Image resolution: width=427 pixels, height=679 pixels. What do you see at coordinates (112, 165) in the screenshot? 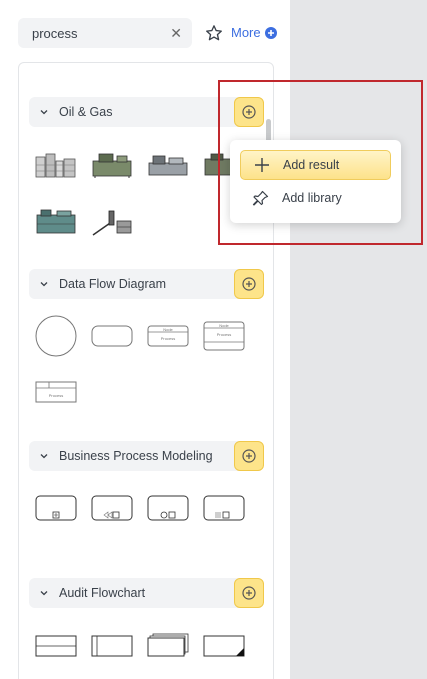
I see `oil-compressor-shape` at bounding box center [112, 165].